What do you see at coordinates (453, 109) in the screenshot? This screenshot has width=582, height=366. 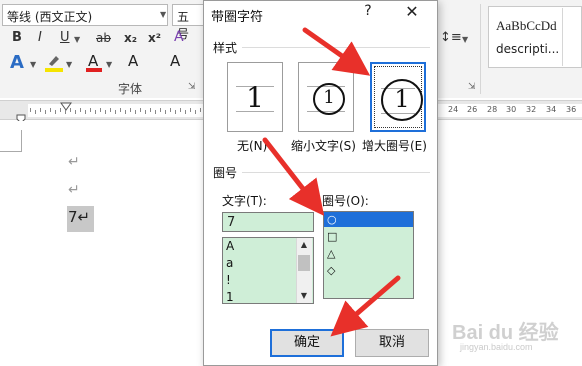 I see `ruler-number: 24` at bounding box center [453, 109].